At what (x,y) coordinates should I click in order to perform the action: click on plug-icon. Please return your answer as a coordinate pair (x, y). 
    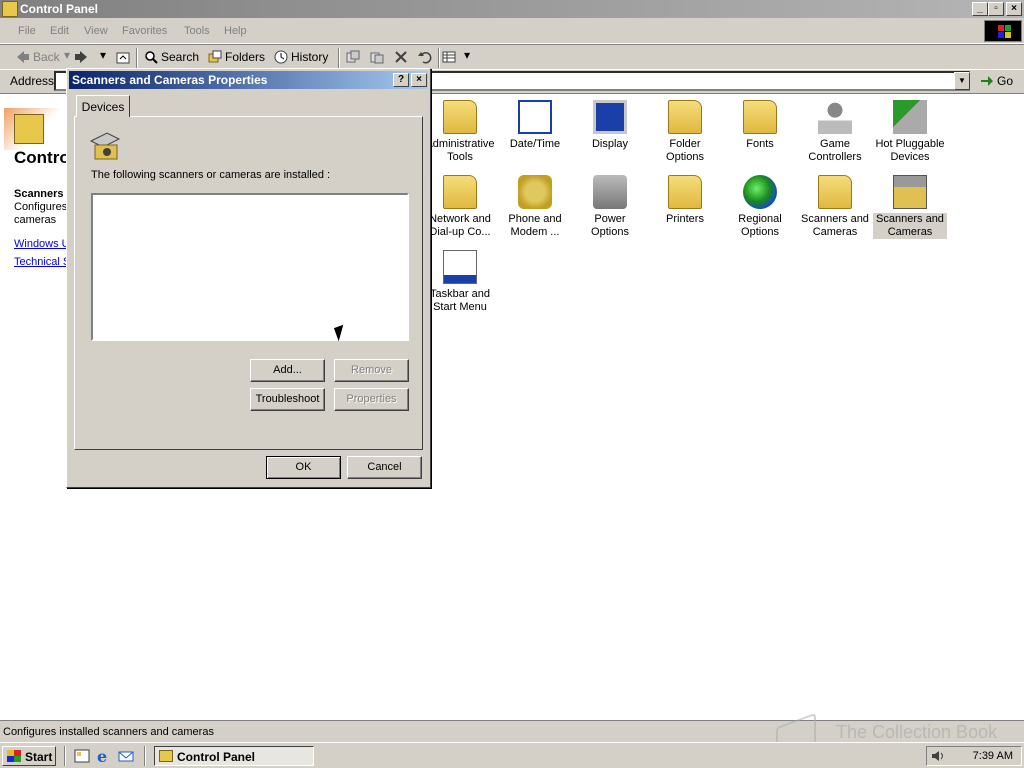
    Looking at the image, I should click on (910, 117).